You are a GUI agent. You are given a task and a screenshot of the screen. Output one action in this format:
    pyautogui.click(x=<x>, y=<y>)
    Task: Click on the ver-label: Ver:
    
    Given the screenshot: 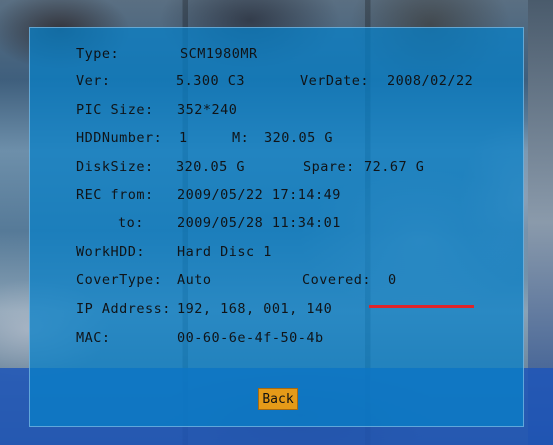 What is the action you would take?
    pyautogui.click(x=93, y=81)
    